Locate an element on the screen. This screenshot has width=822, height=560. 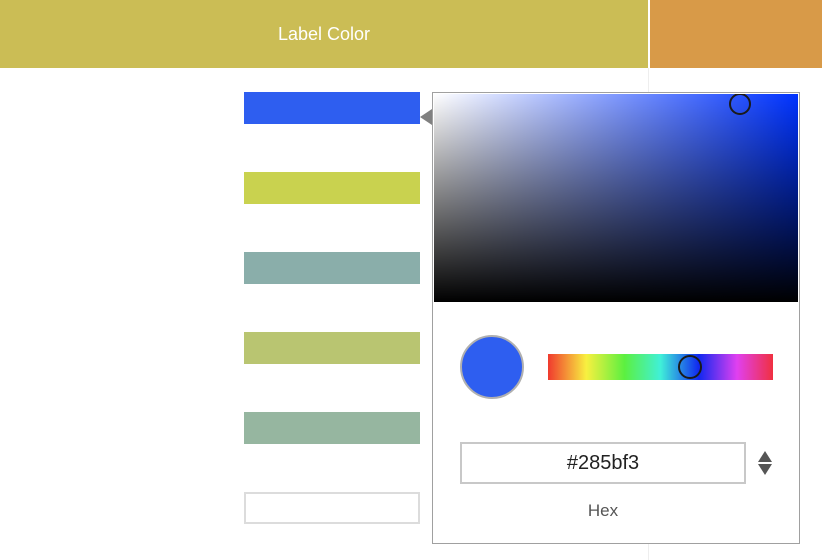
color-mode-label: Hex is located at coordinates (603, 510).